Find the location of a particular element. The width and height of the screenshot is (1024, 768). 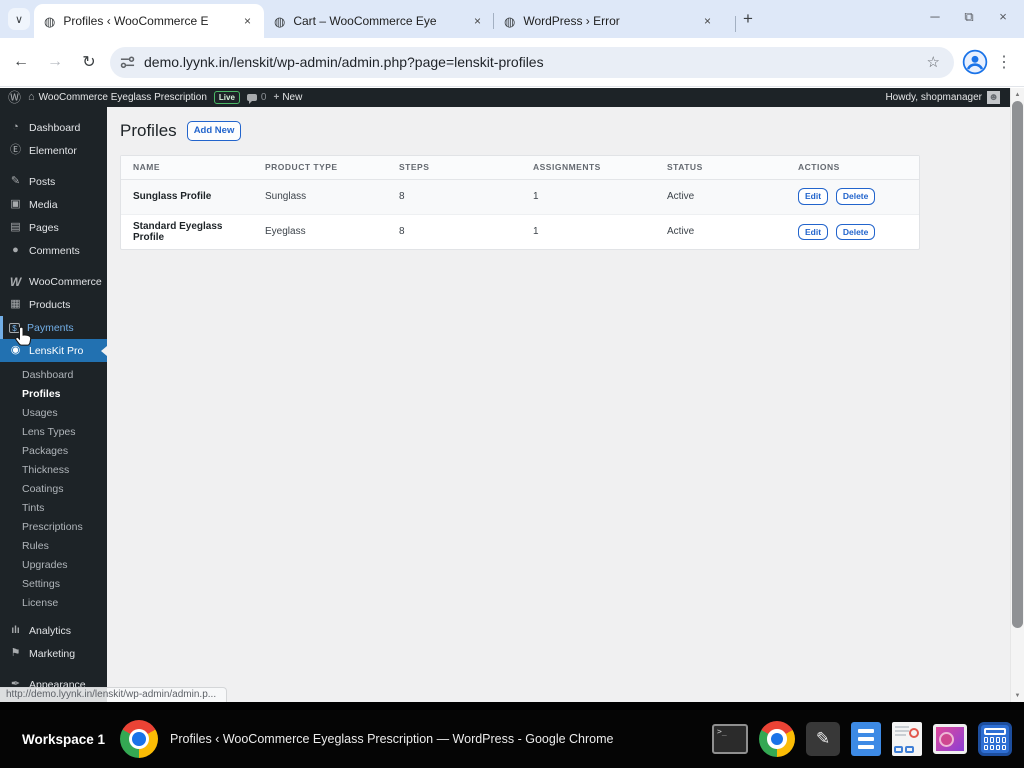

cell-actions: Edit Delete is located at coordinates (852, 231).